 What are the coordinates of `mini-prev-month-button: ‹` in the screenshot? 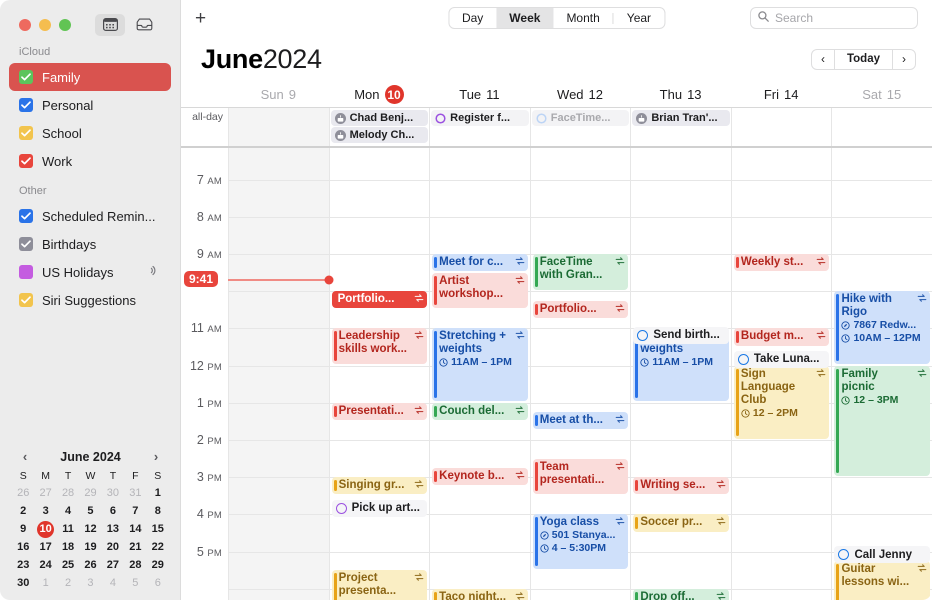 It's located at (25, 456).